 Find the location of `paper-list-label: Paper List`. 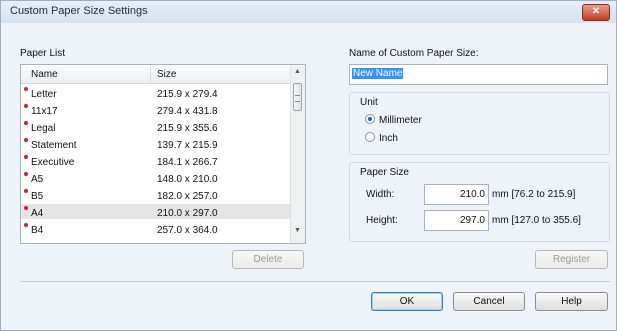

paper-list-label: Paper List is located at coordinates (43, 53).